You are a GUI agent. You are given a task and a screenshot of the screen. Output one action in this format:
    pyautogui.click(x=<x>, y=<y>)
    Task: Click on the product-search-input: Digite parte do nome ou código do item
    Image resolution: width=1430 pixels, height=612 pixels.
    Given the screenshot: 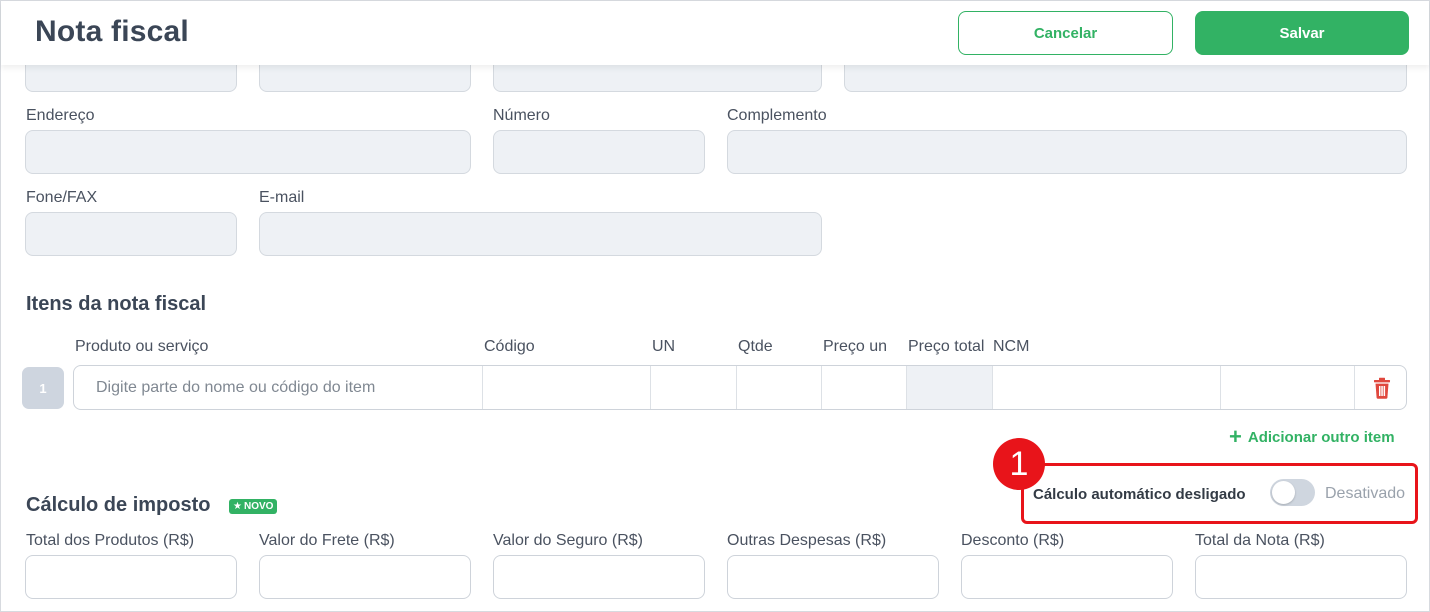 What is the action you would take?
    pyautogui.click(x=235, y=388)
    